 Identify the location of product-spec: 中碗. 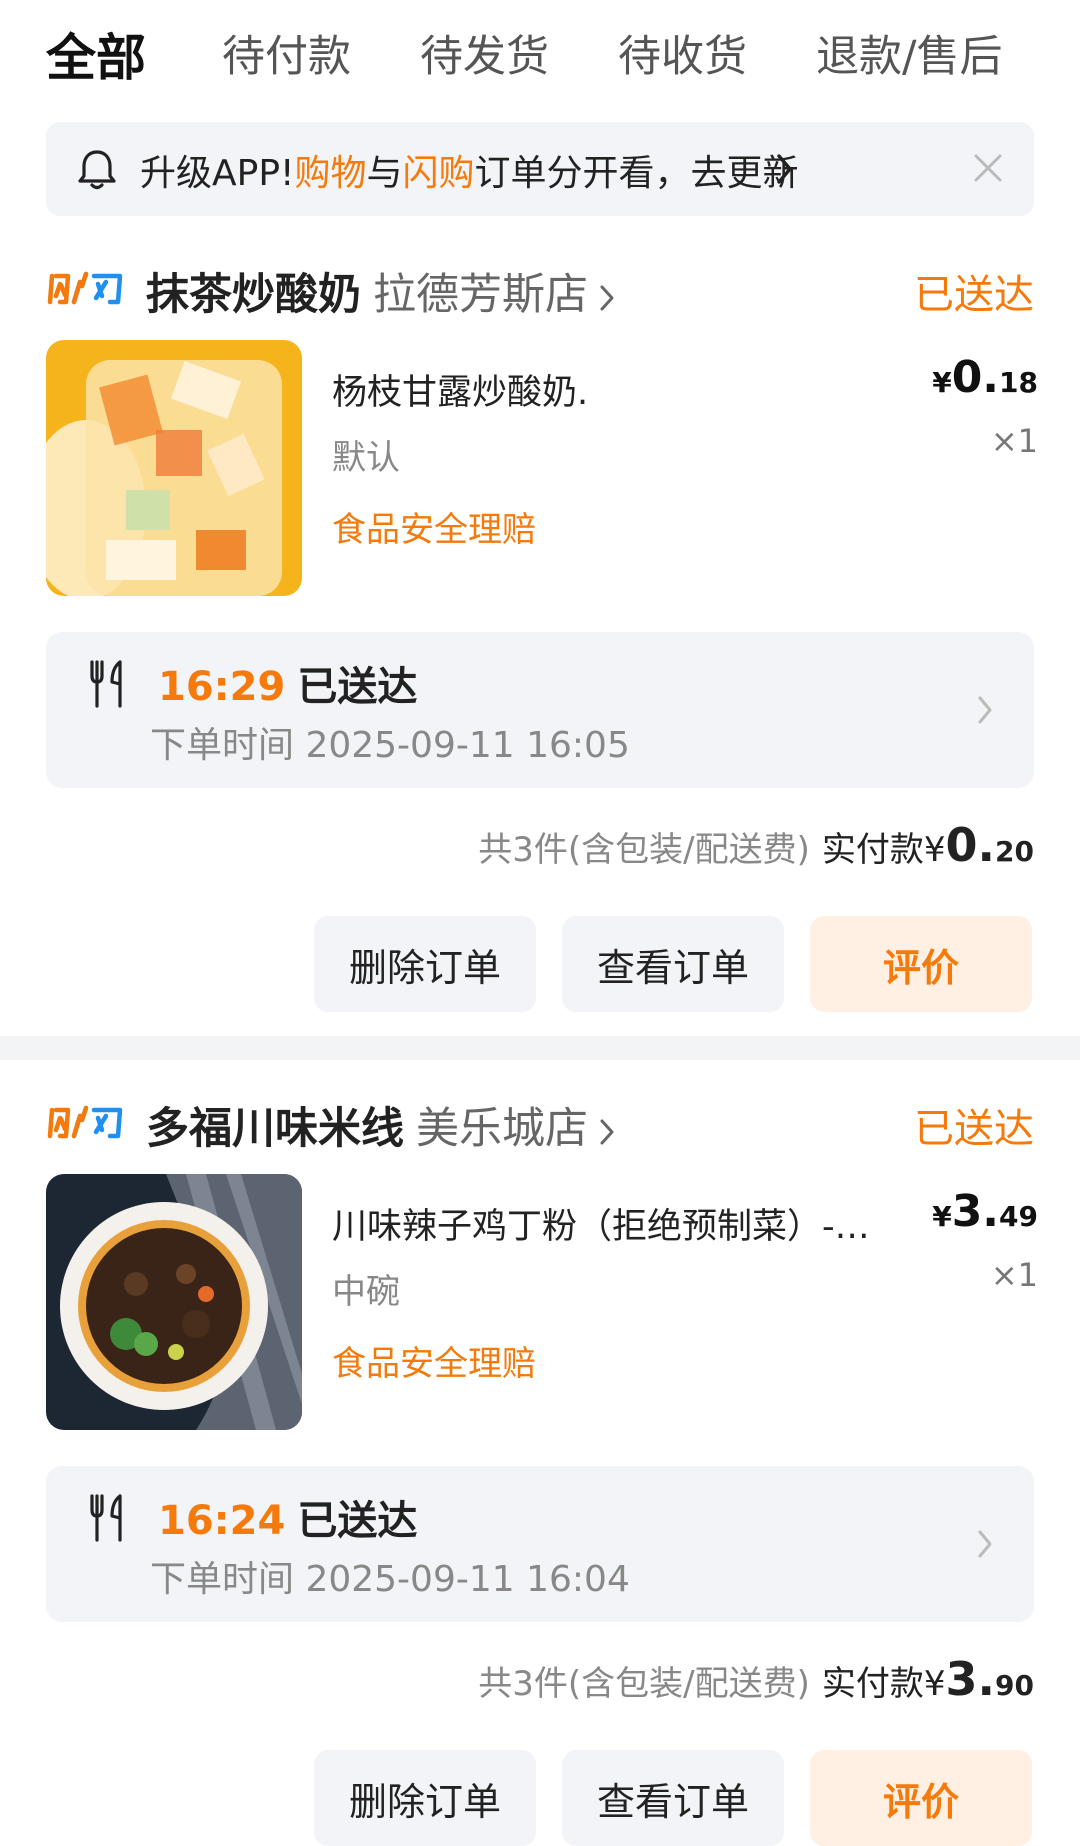
(366, 1292).